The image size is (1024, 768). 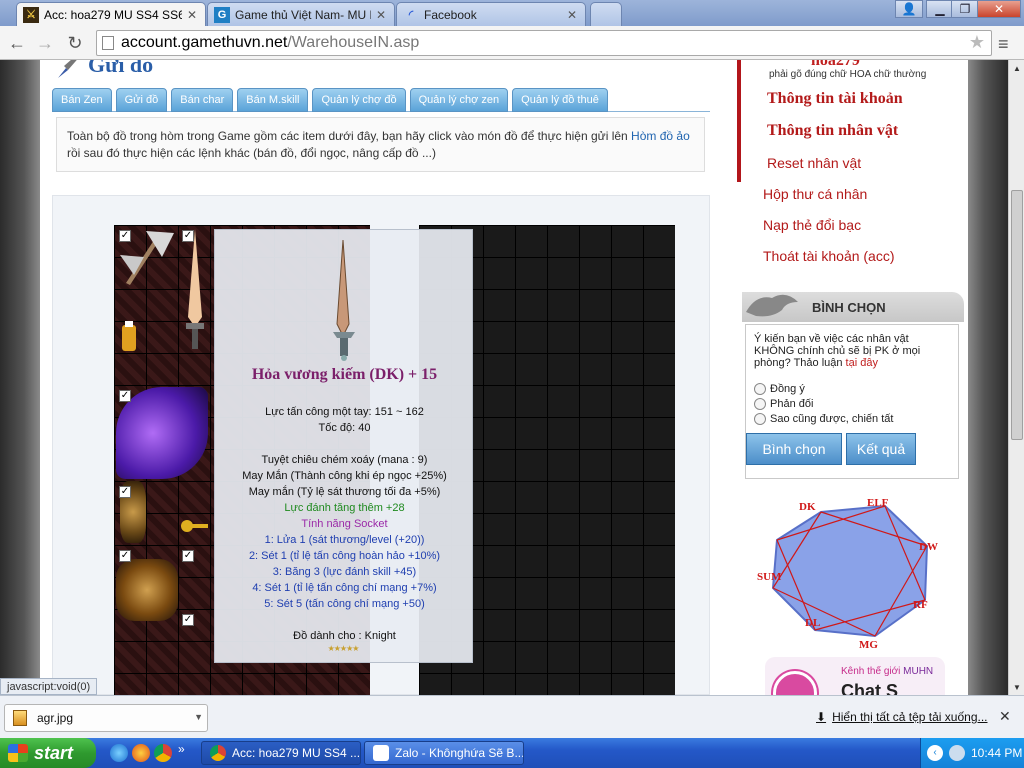 I want to click on page-scrollbar: ▲ ▼, so click(x=1016, y=377).